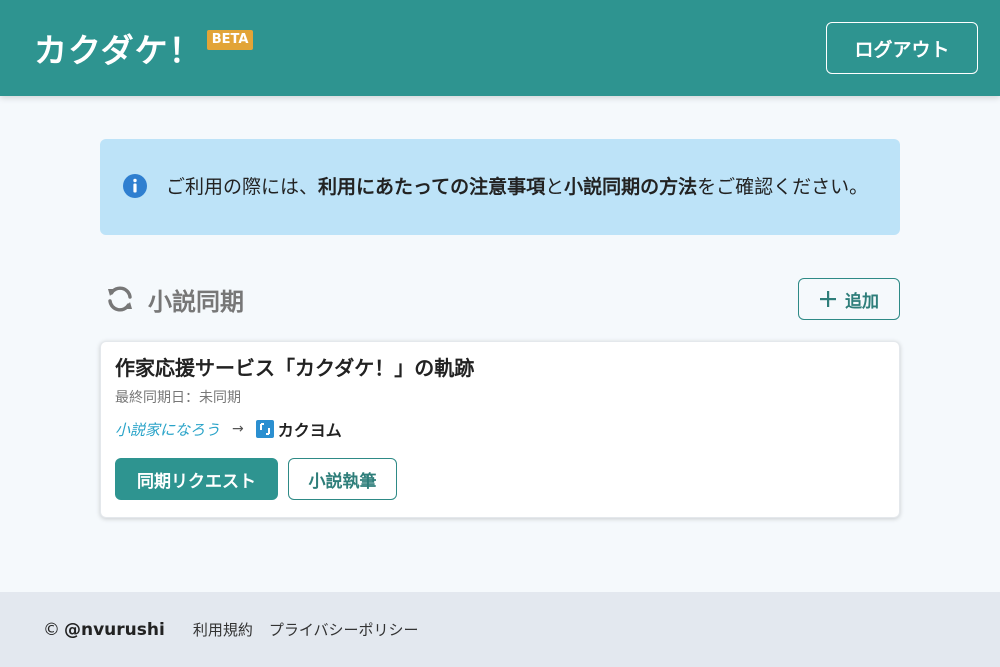 The height and width of the screenshot is (667, 1000). What do you see at coordinates (178, 398) in the screenshot?
I see `last-sync-date: 最終同期日：未同期` at bounding box center [178, 398].